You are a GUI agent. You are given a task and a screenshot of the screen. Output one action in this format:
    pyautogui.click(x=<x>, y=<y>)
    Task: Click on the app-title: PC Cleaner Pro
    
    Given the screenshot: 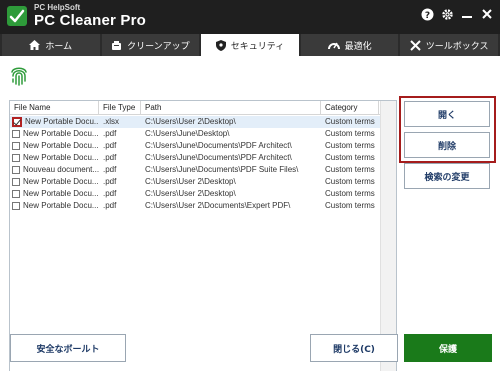 What is the action you would take?
    pyautogui.click(x=90, y=20)
    